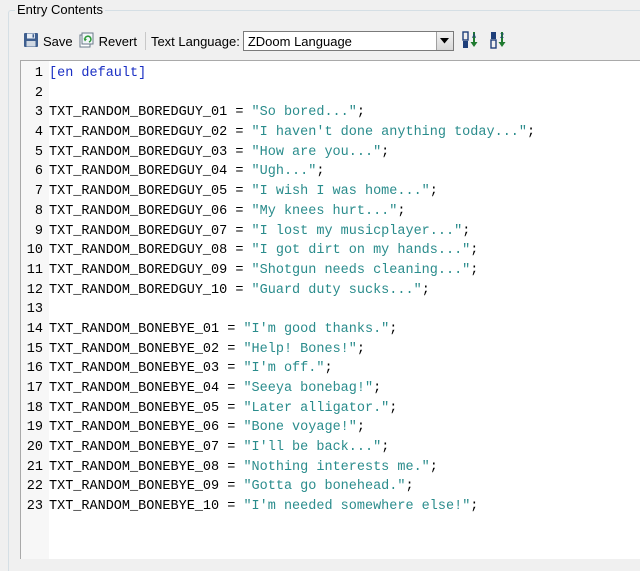 The width and height of the screenshot is (640, 571). Describe the element at coordinates (60, 10) in the screenshot. I see `panel-title: Entry Contents` at that location.